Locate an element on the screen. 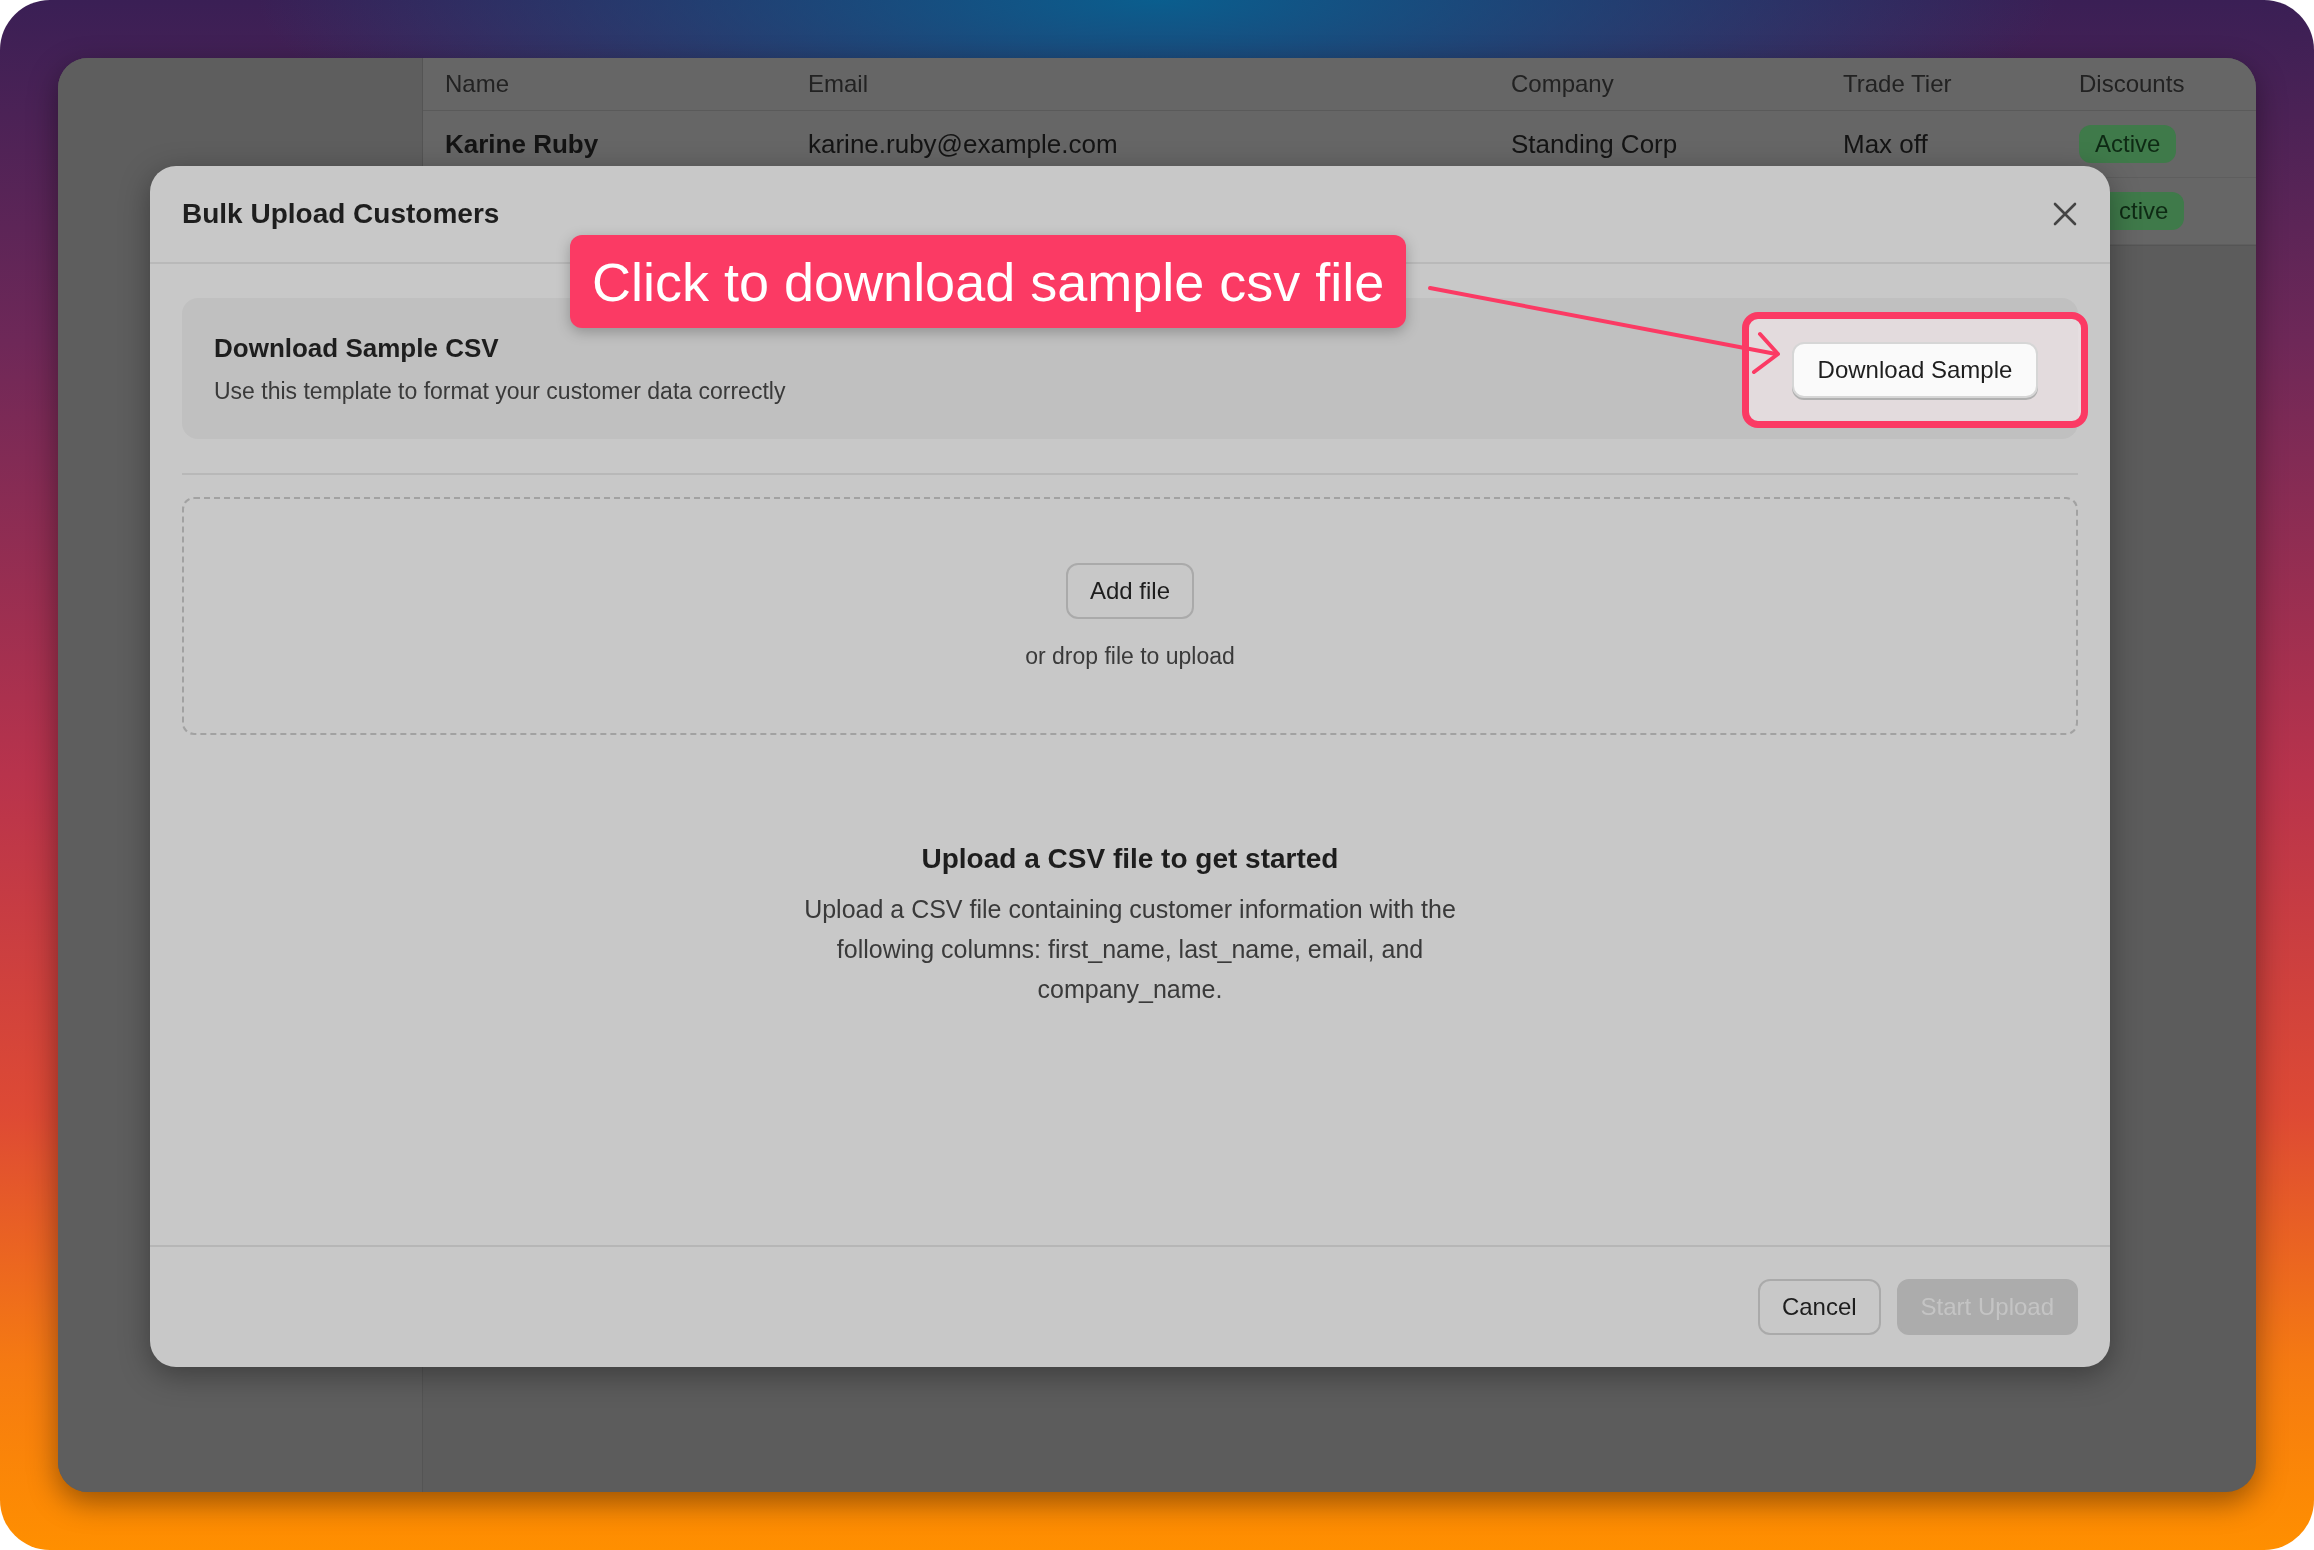 This screenshot has width=2314, height=1550. card-title: Download Sample CSV is located at coordinates (357, 348).